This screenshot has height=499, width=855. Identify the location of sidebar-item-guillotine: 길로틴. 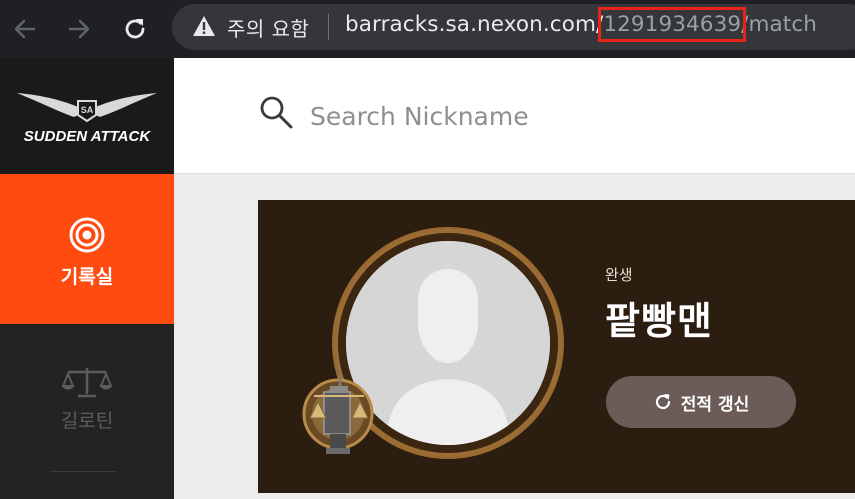
(87, 399).